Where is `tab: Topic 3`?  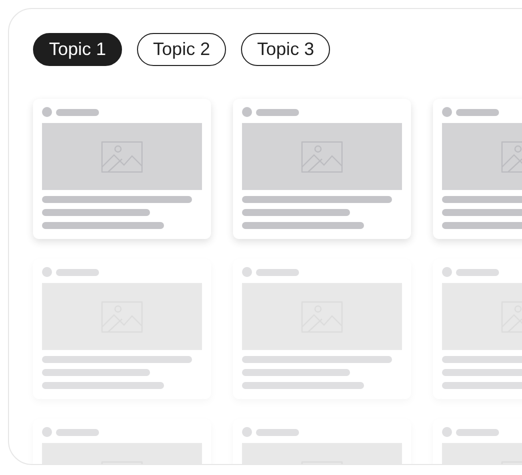
tab: Topic 3 is located at coordinates (285, 49).